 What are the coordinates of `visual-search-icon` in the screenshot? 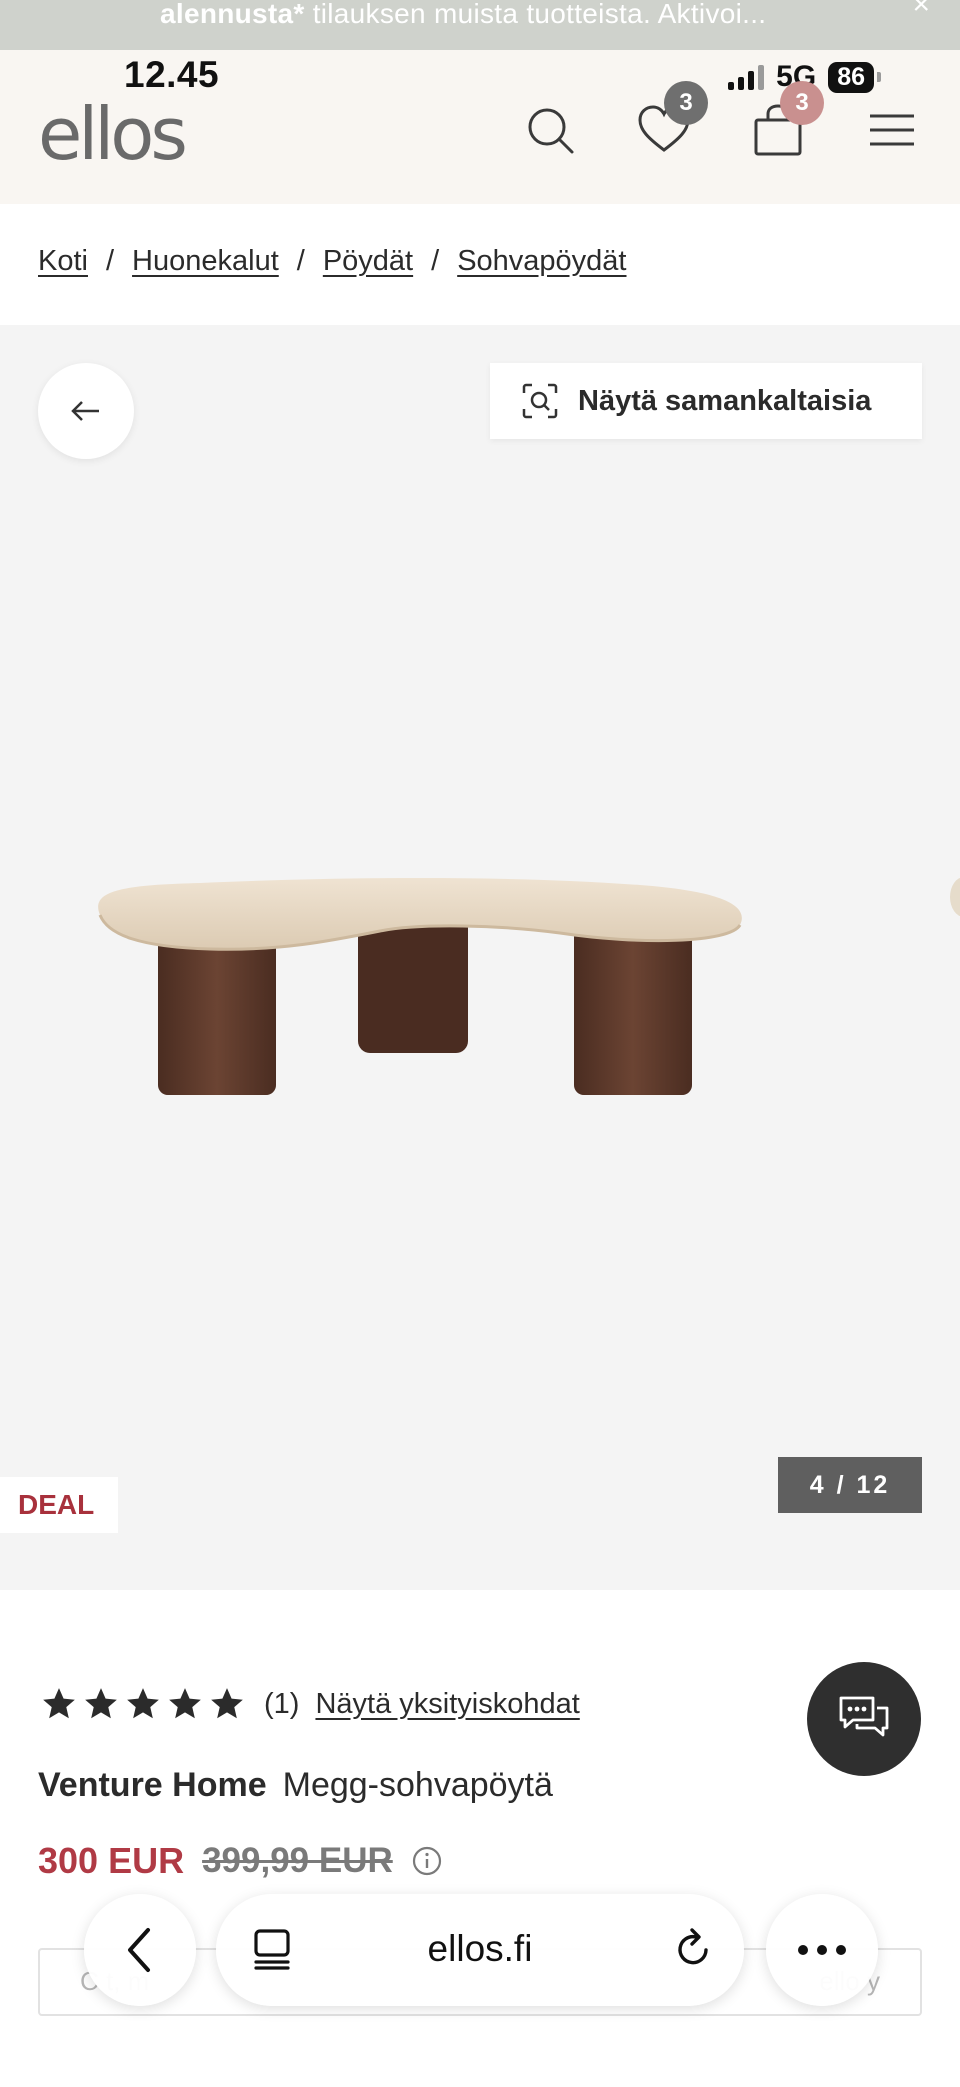 It's located at (540, 401).